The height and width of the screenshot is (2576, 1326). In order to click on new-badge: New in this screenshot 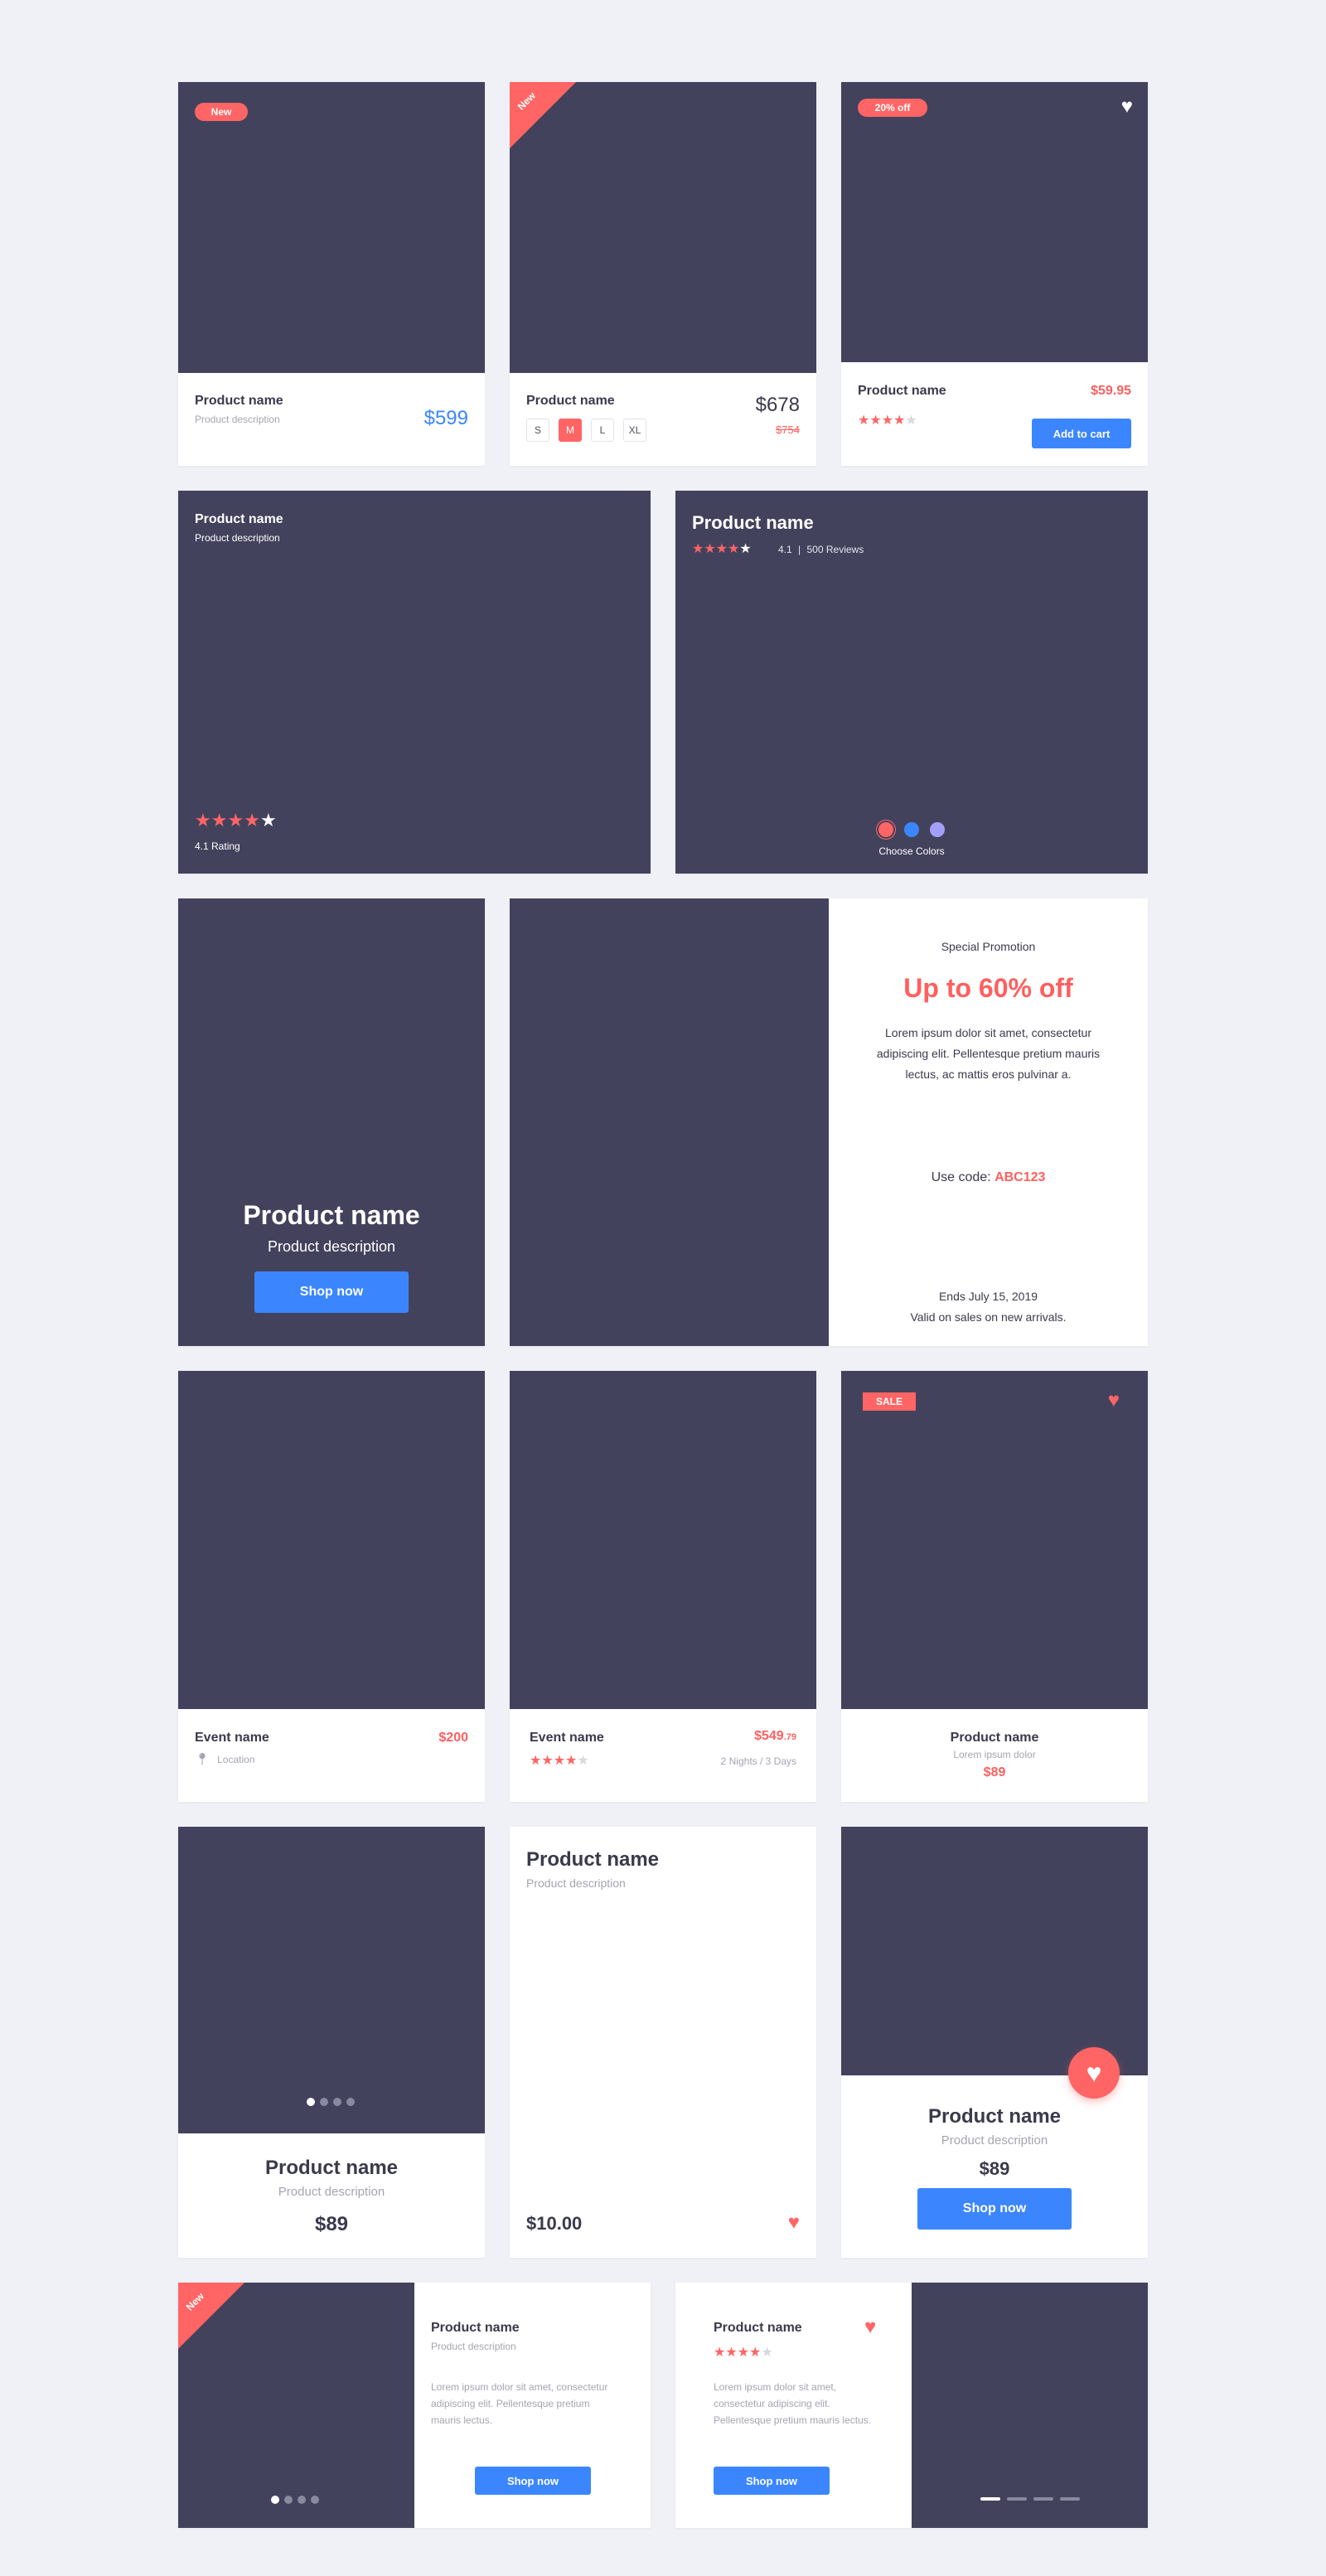, I will do `click(221, 112)`.